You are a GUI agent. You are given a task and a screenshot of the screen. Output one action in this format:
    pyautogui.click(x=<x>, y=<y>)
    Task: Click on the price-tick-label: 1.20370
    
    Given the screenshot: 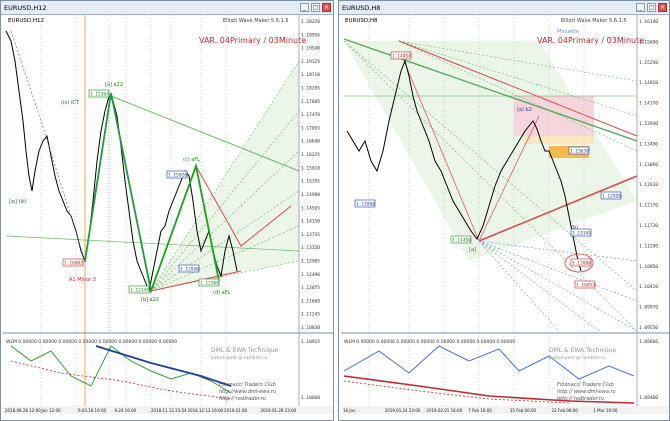 What is the action you would take?
    pyautogui.click(x=310, y=22)
    